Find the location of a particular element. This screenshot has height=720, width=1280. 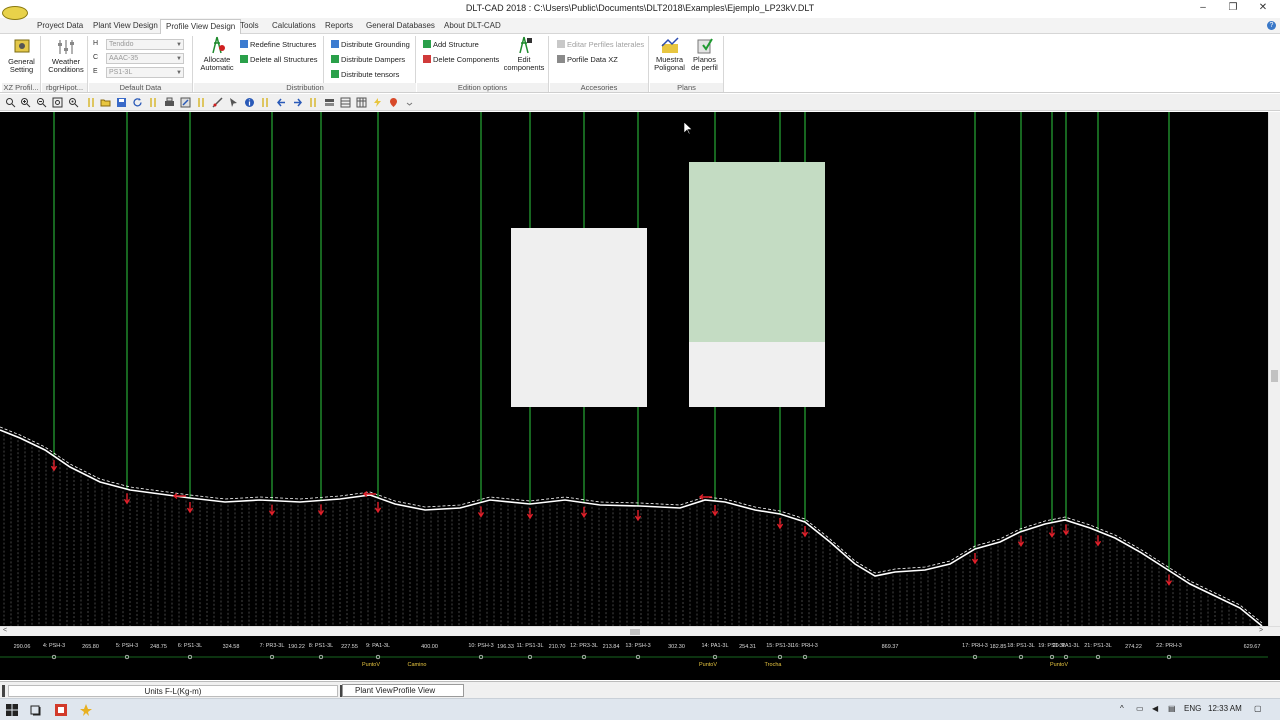

open-folder-icon is located at coordinates (105, 102).